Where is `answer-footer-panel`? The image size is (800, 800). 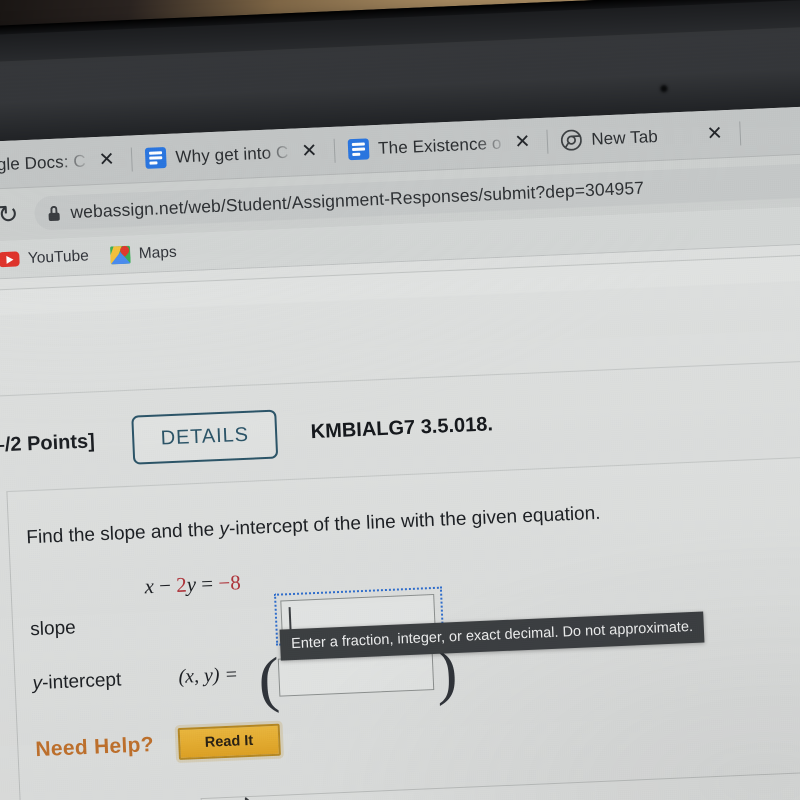
answer-footer-panel is located at coordinates (500, 784).